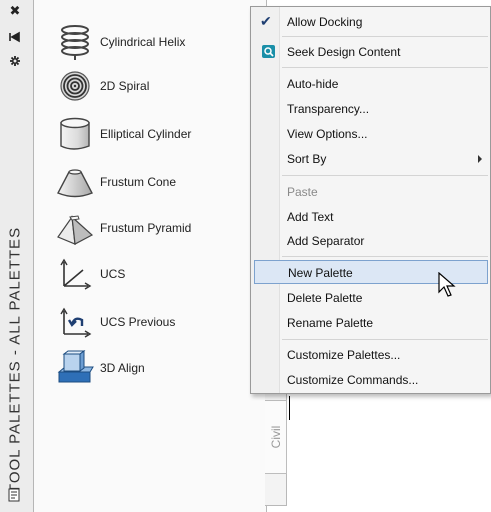  I want to click on submenu-arrow-icon, so click(480, 159).